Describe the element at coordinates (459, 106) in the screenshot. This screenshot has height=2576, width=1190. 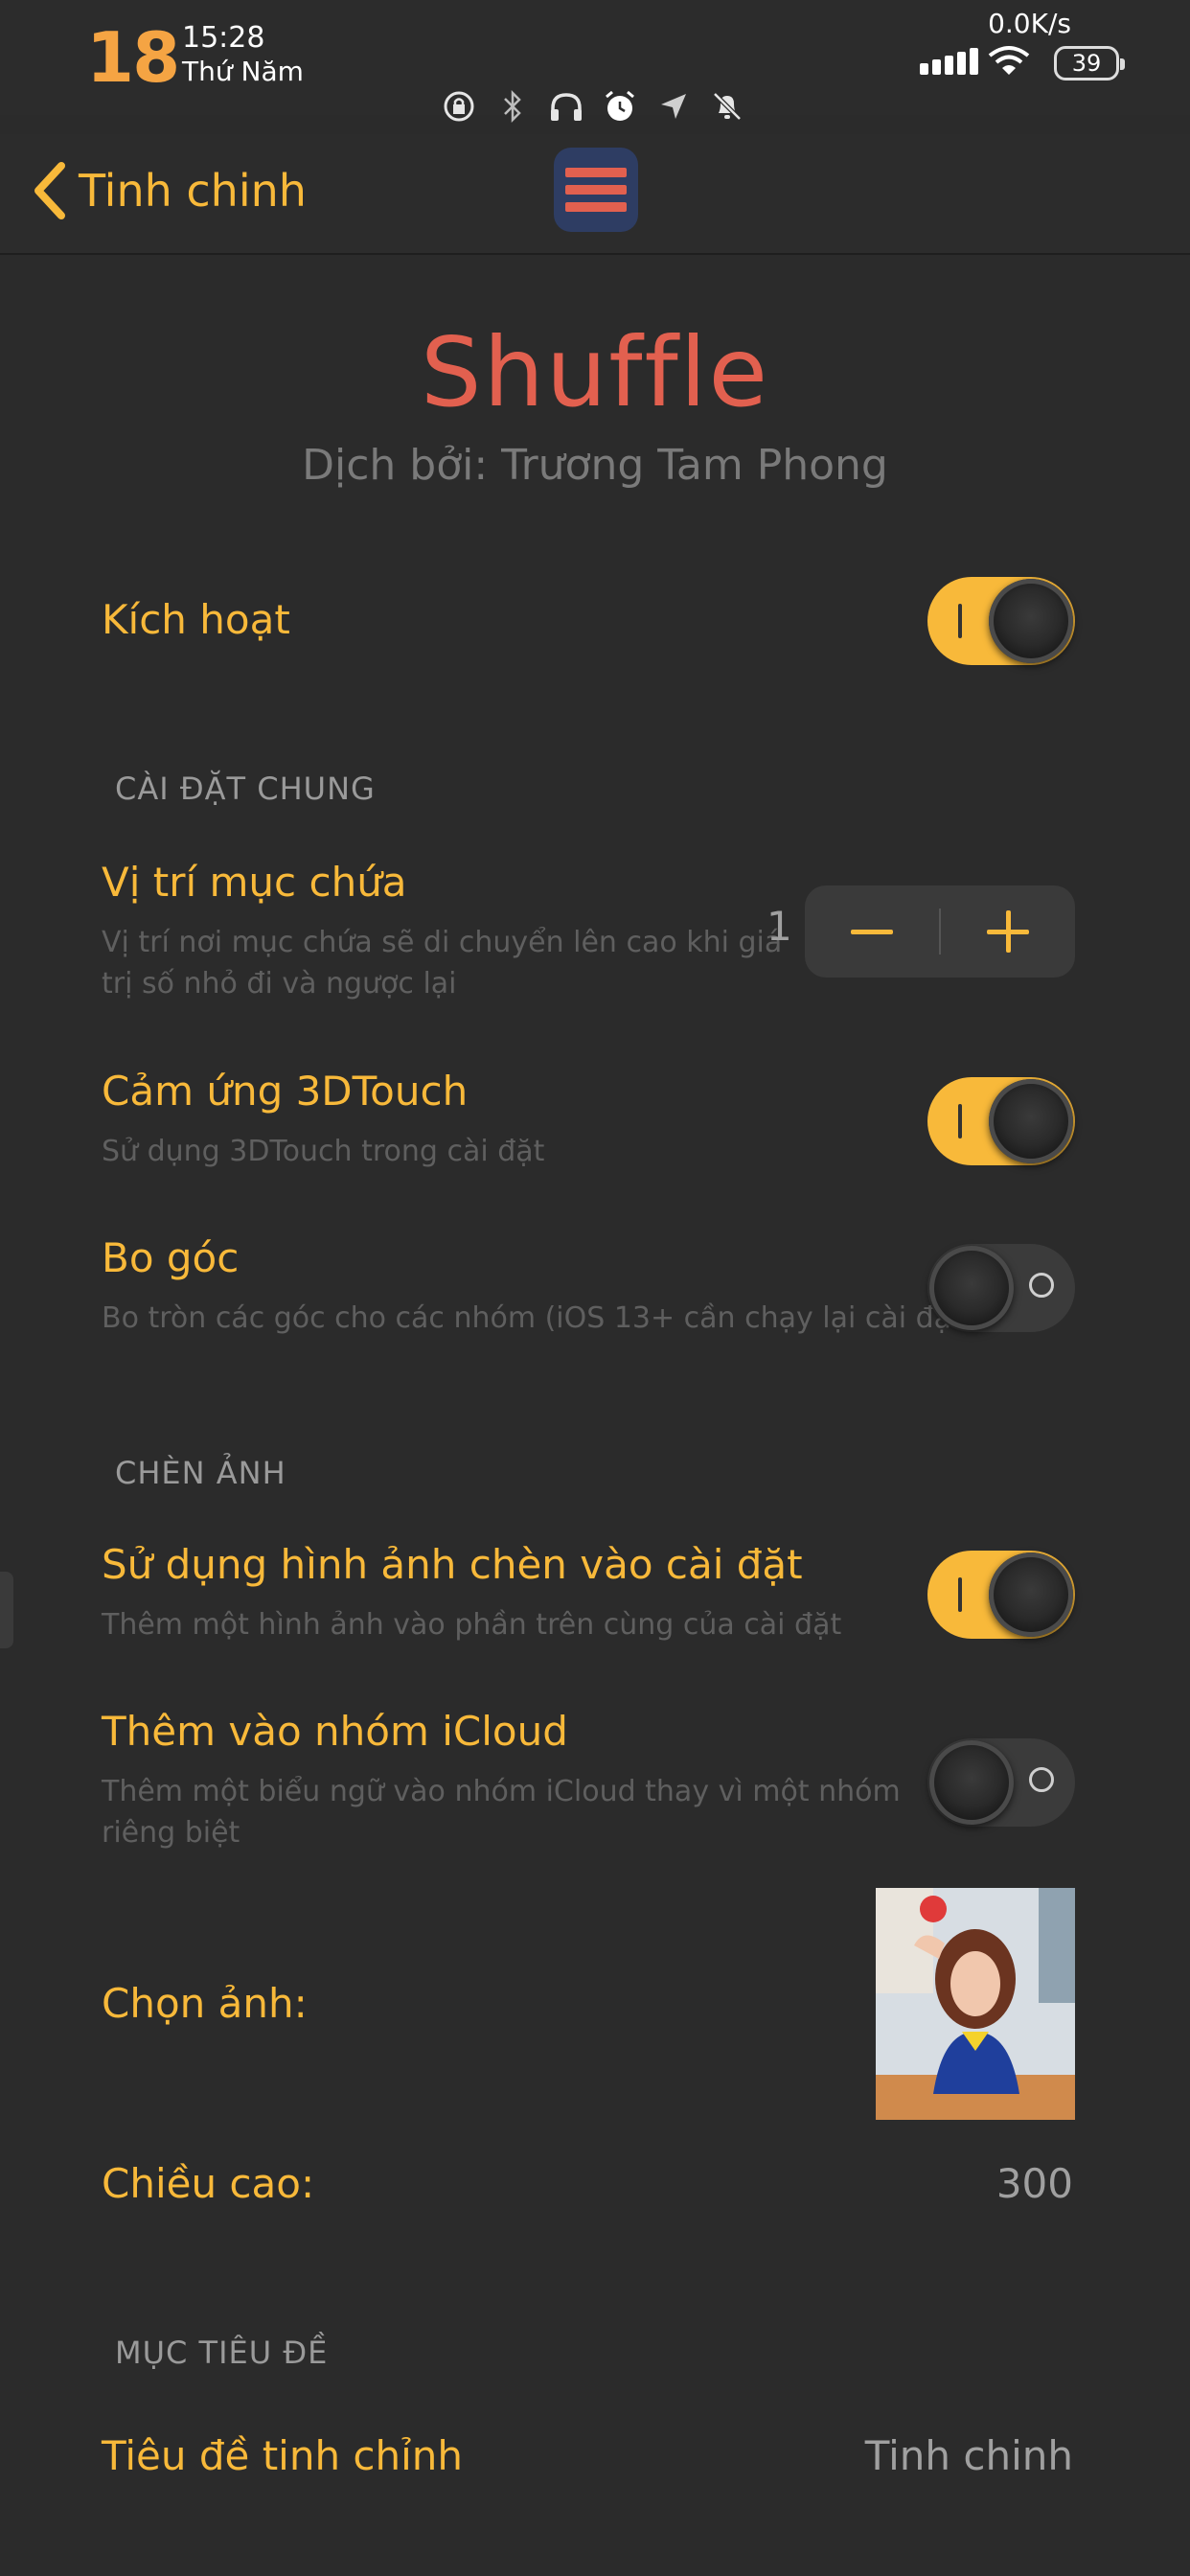
I see `rotation-lock-icon` at that location.